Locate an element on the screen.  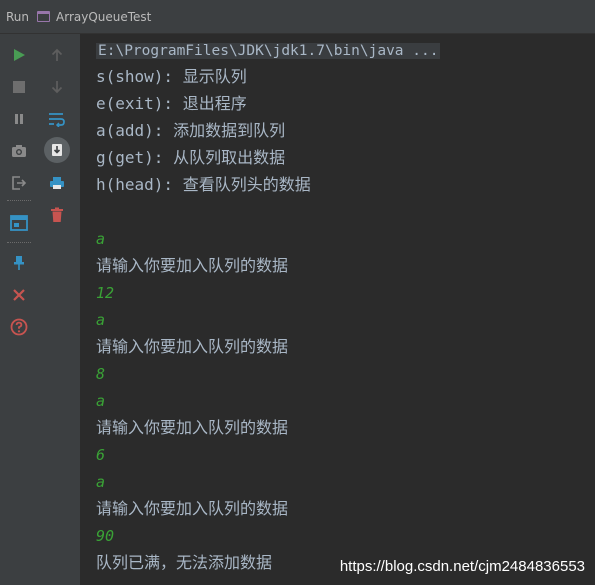
arrow-down-icon is located at coordinates (57, 87).